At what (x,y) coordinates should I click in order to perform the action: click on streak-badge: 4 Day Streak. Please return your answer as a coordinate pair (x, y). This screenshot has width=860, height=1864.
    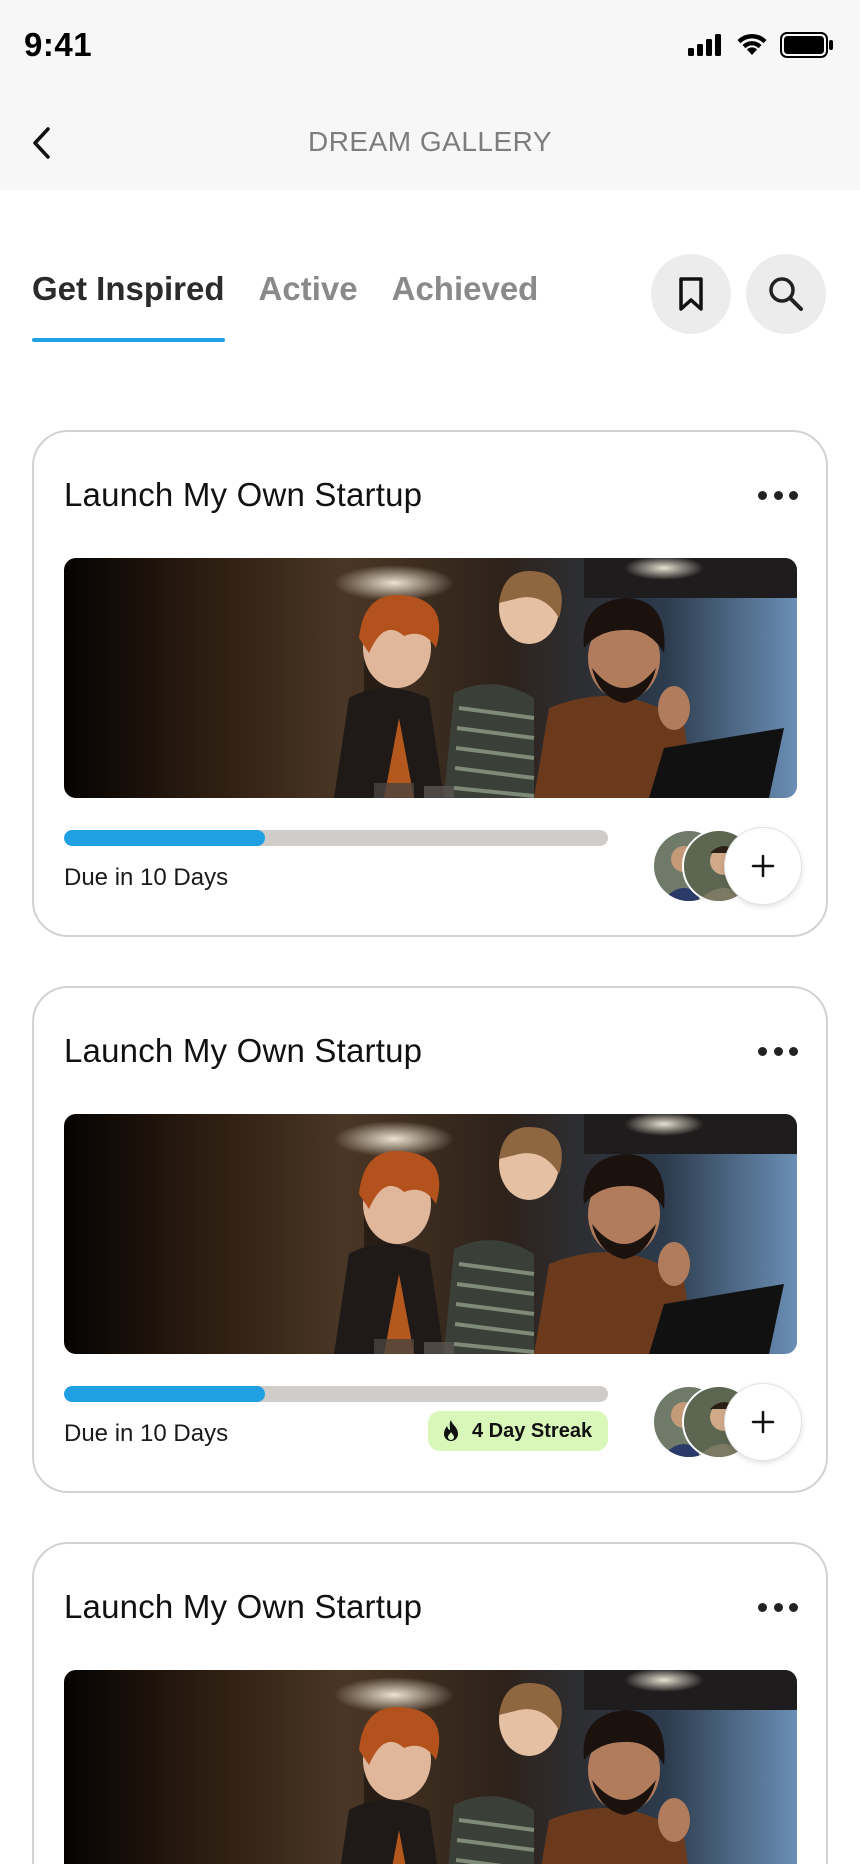
    Looking at the image, I should click on (518, 1431).